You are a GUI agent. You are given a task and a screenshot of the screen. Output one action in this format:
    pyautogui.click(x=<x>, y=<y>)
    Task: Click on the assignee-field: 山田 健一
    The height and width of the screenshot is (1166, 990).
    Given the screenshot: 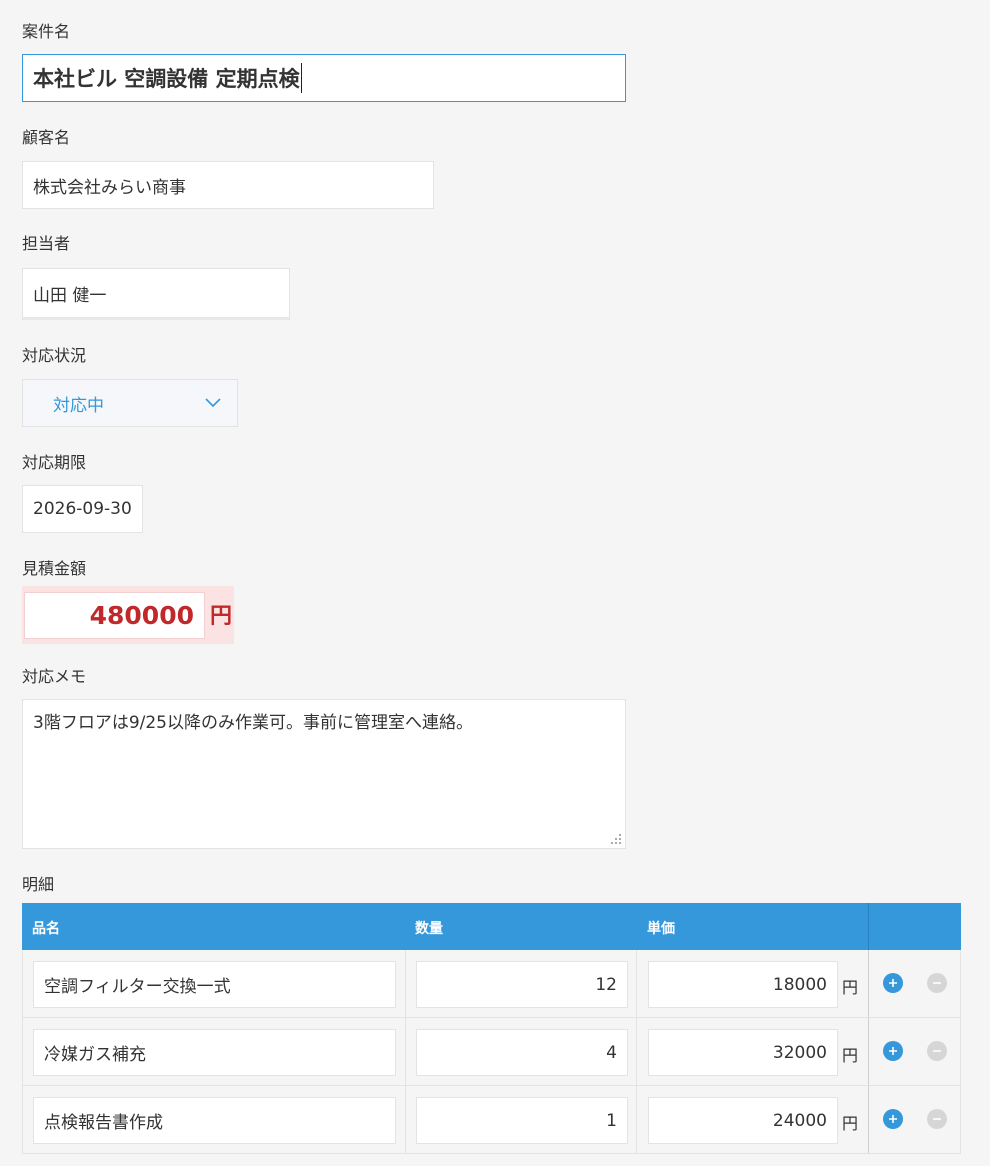 What is the action you would take?
    pyautogui.click(x=156, y=294)
    